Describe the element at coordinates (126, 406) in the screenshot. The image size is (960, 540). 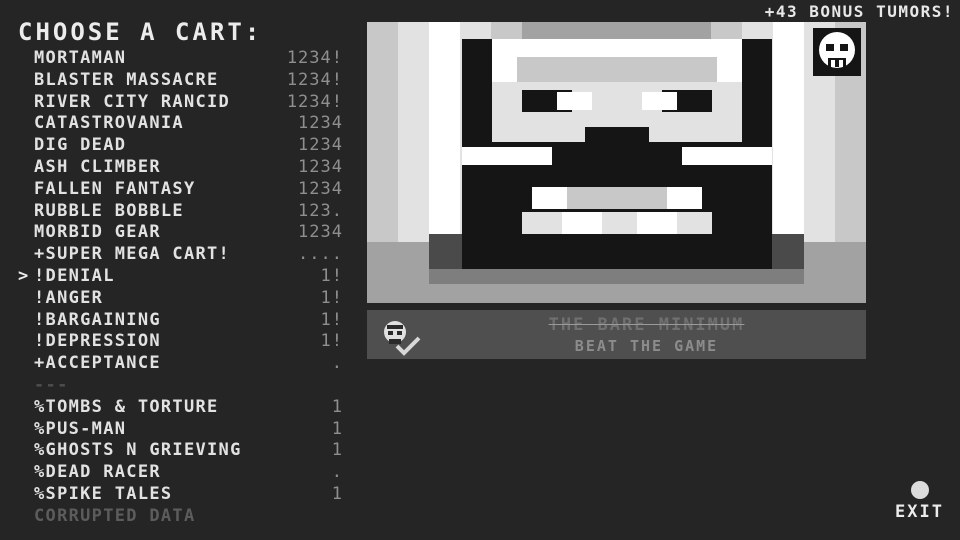
I see `cart-name: %TOMBS & TORTURE` at that location.